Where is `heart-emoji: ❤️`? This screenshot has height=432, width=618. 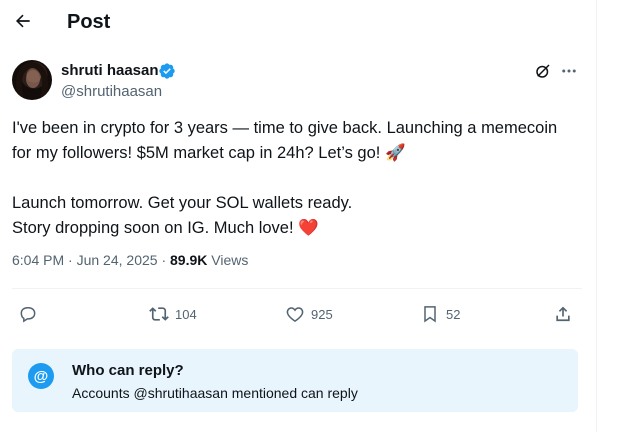
heart-emoji: ❤️ is located at coordinates (308, 228).